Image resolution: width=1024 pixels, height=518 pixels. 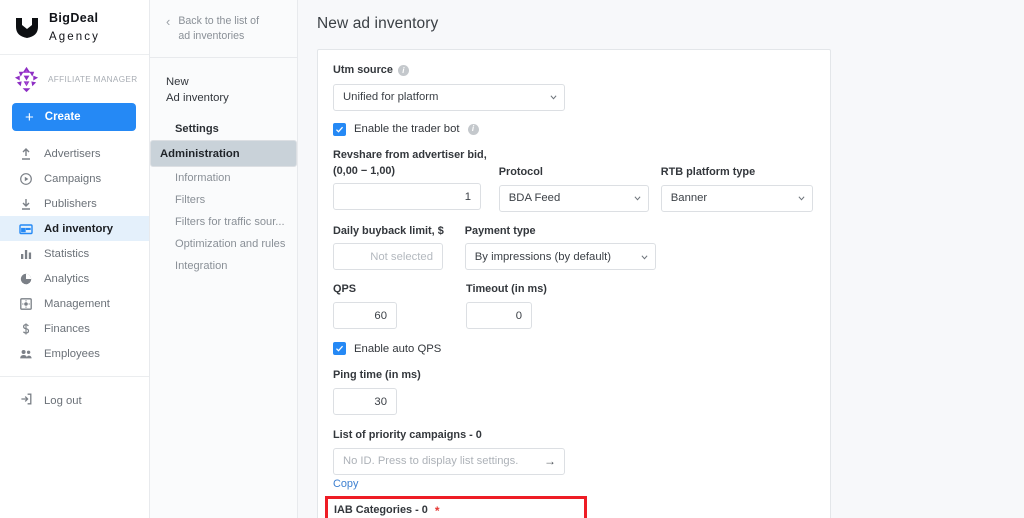 I want to click on subnav-item-filters: Filters, so click(x=223, y=200).